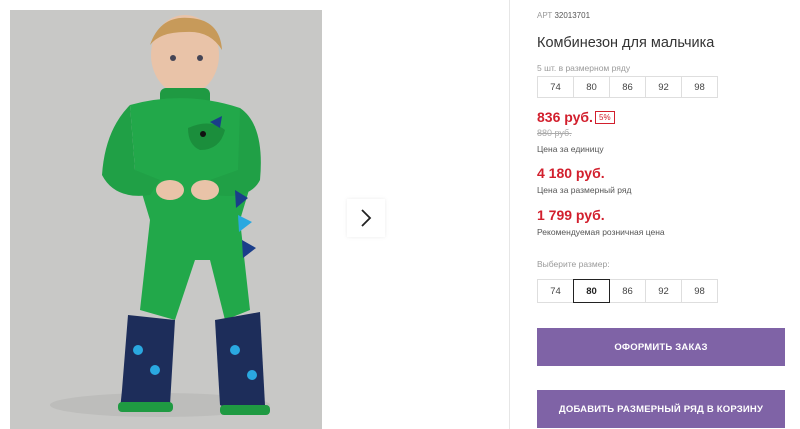 This screenshot has height=429, width=800. I want to click on pack-size: 74, so click(555, 87).